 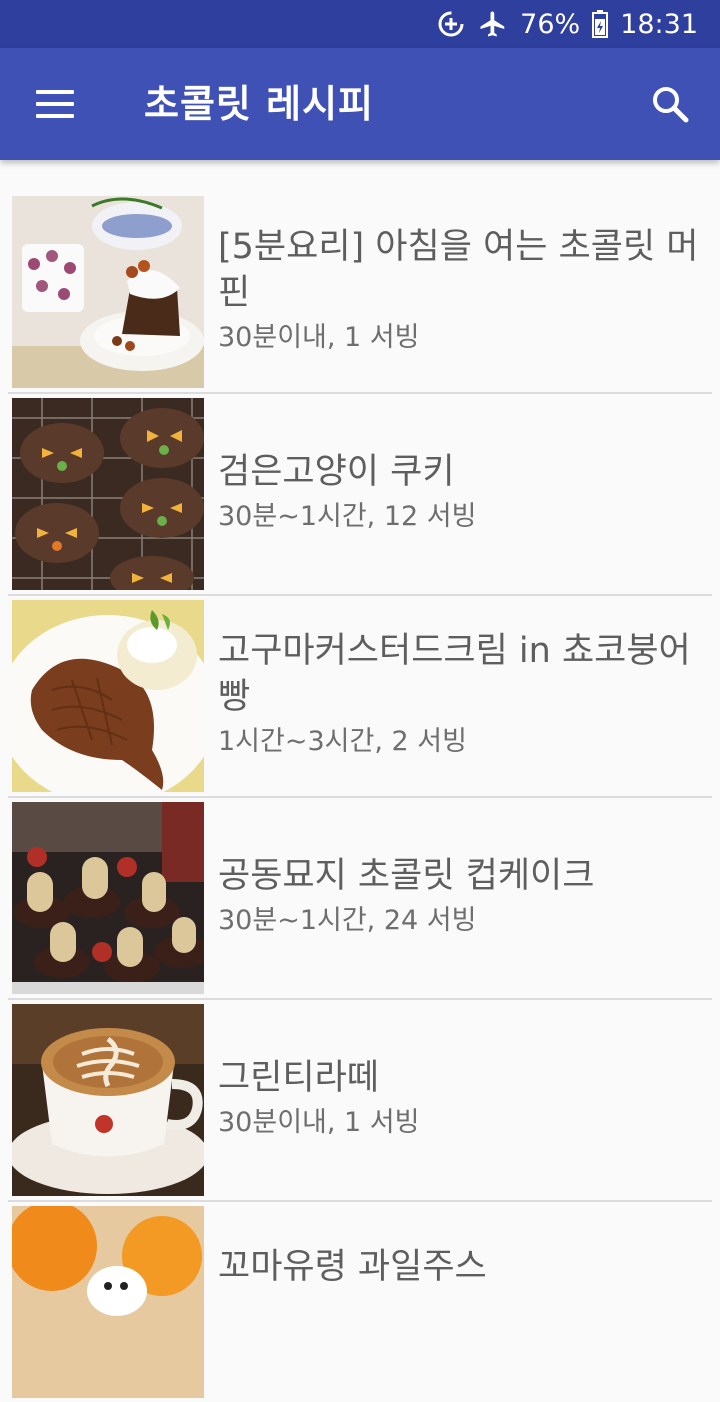 I want to click on battery-percent: 76%, so click(x=550, y=24).